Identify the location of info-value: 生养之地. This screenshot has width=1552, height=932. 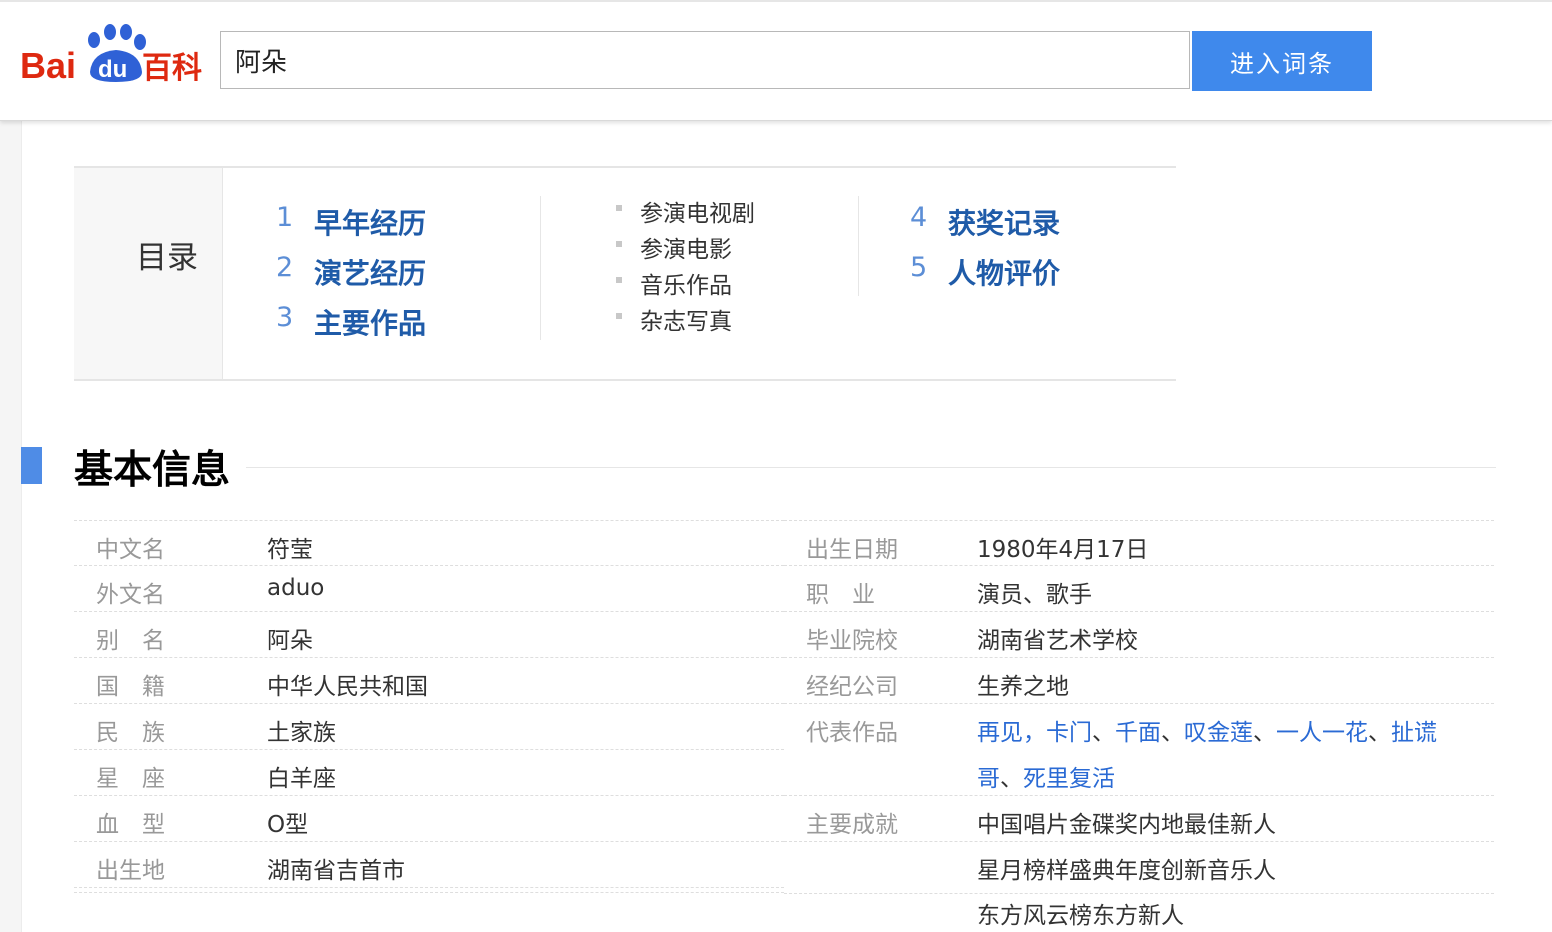
(1023, 687).